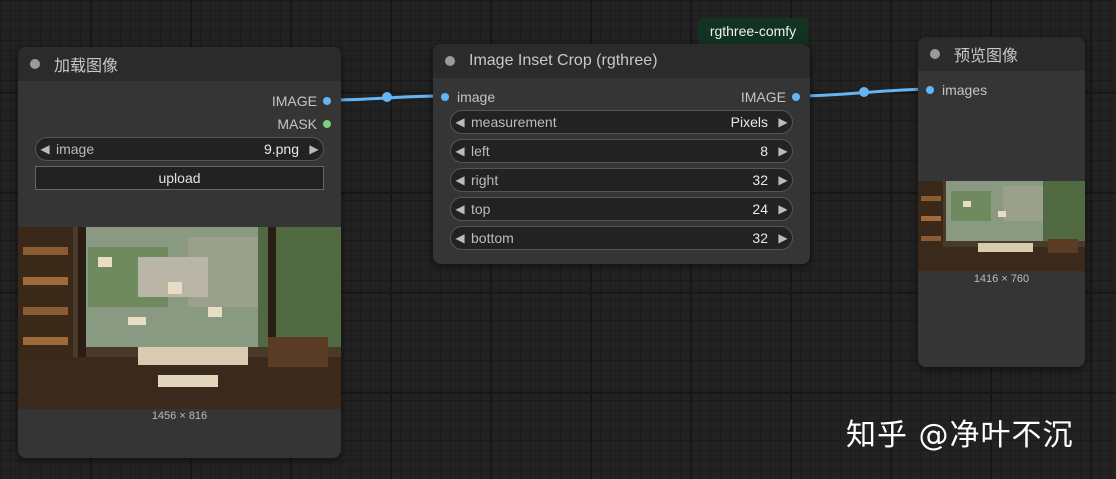 The image size is (1116, 479). I want to click on image-dimensions: 1416 × 760, so click(1001, 279).